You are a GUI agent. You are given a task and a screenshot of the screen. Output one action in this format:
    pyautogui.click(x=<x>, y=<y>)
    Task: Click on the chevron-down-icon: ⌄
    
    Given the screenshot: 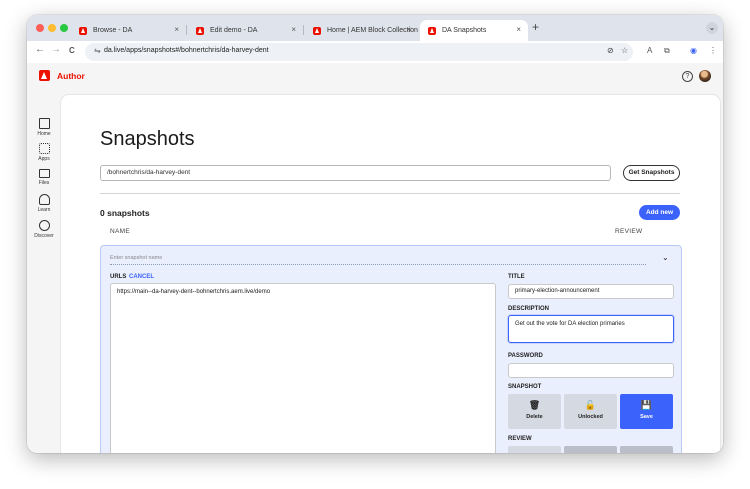 What is the action you would take?
    pyautogui.click(x=665, y=257)
    